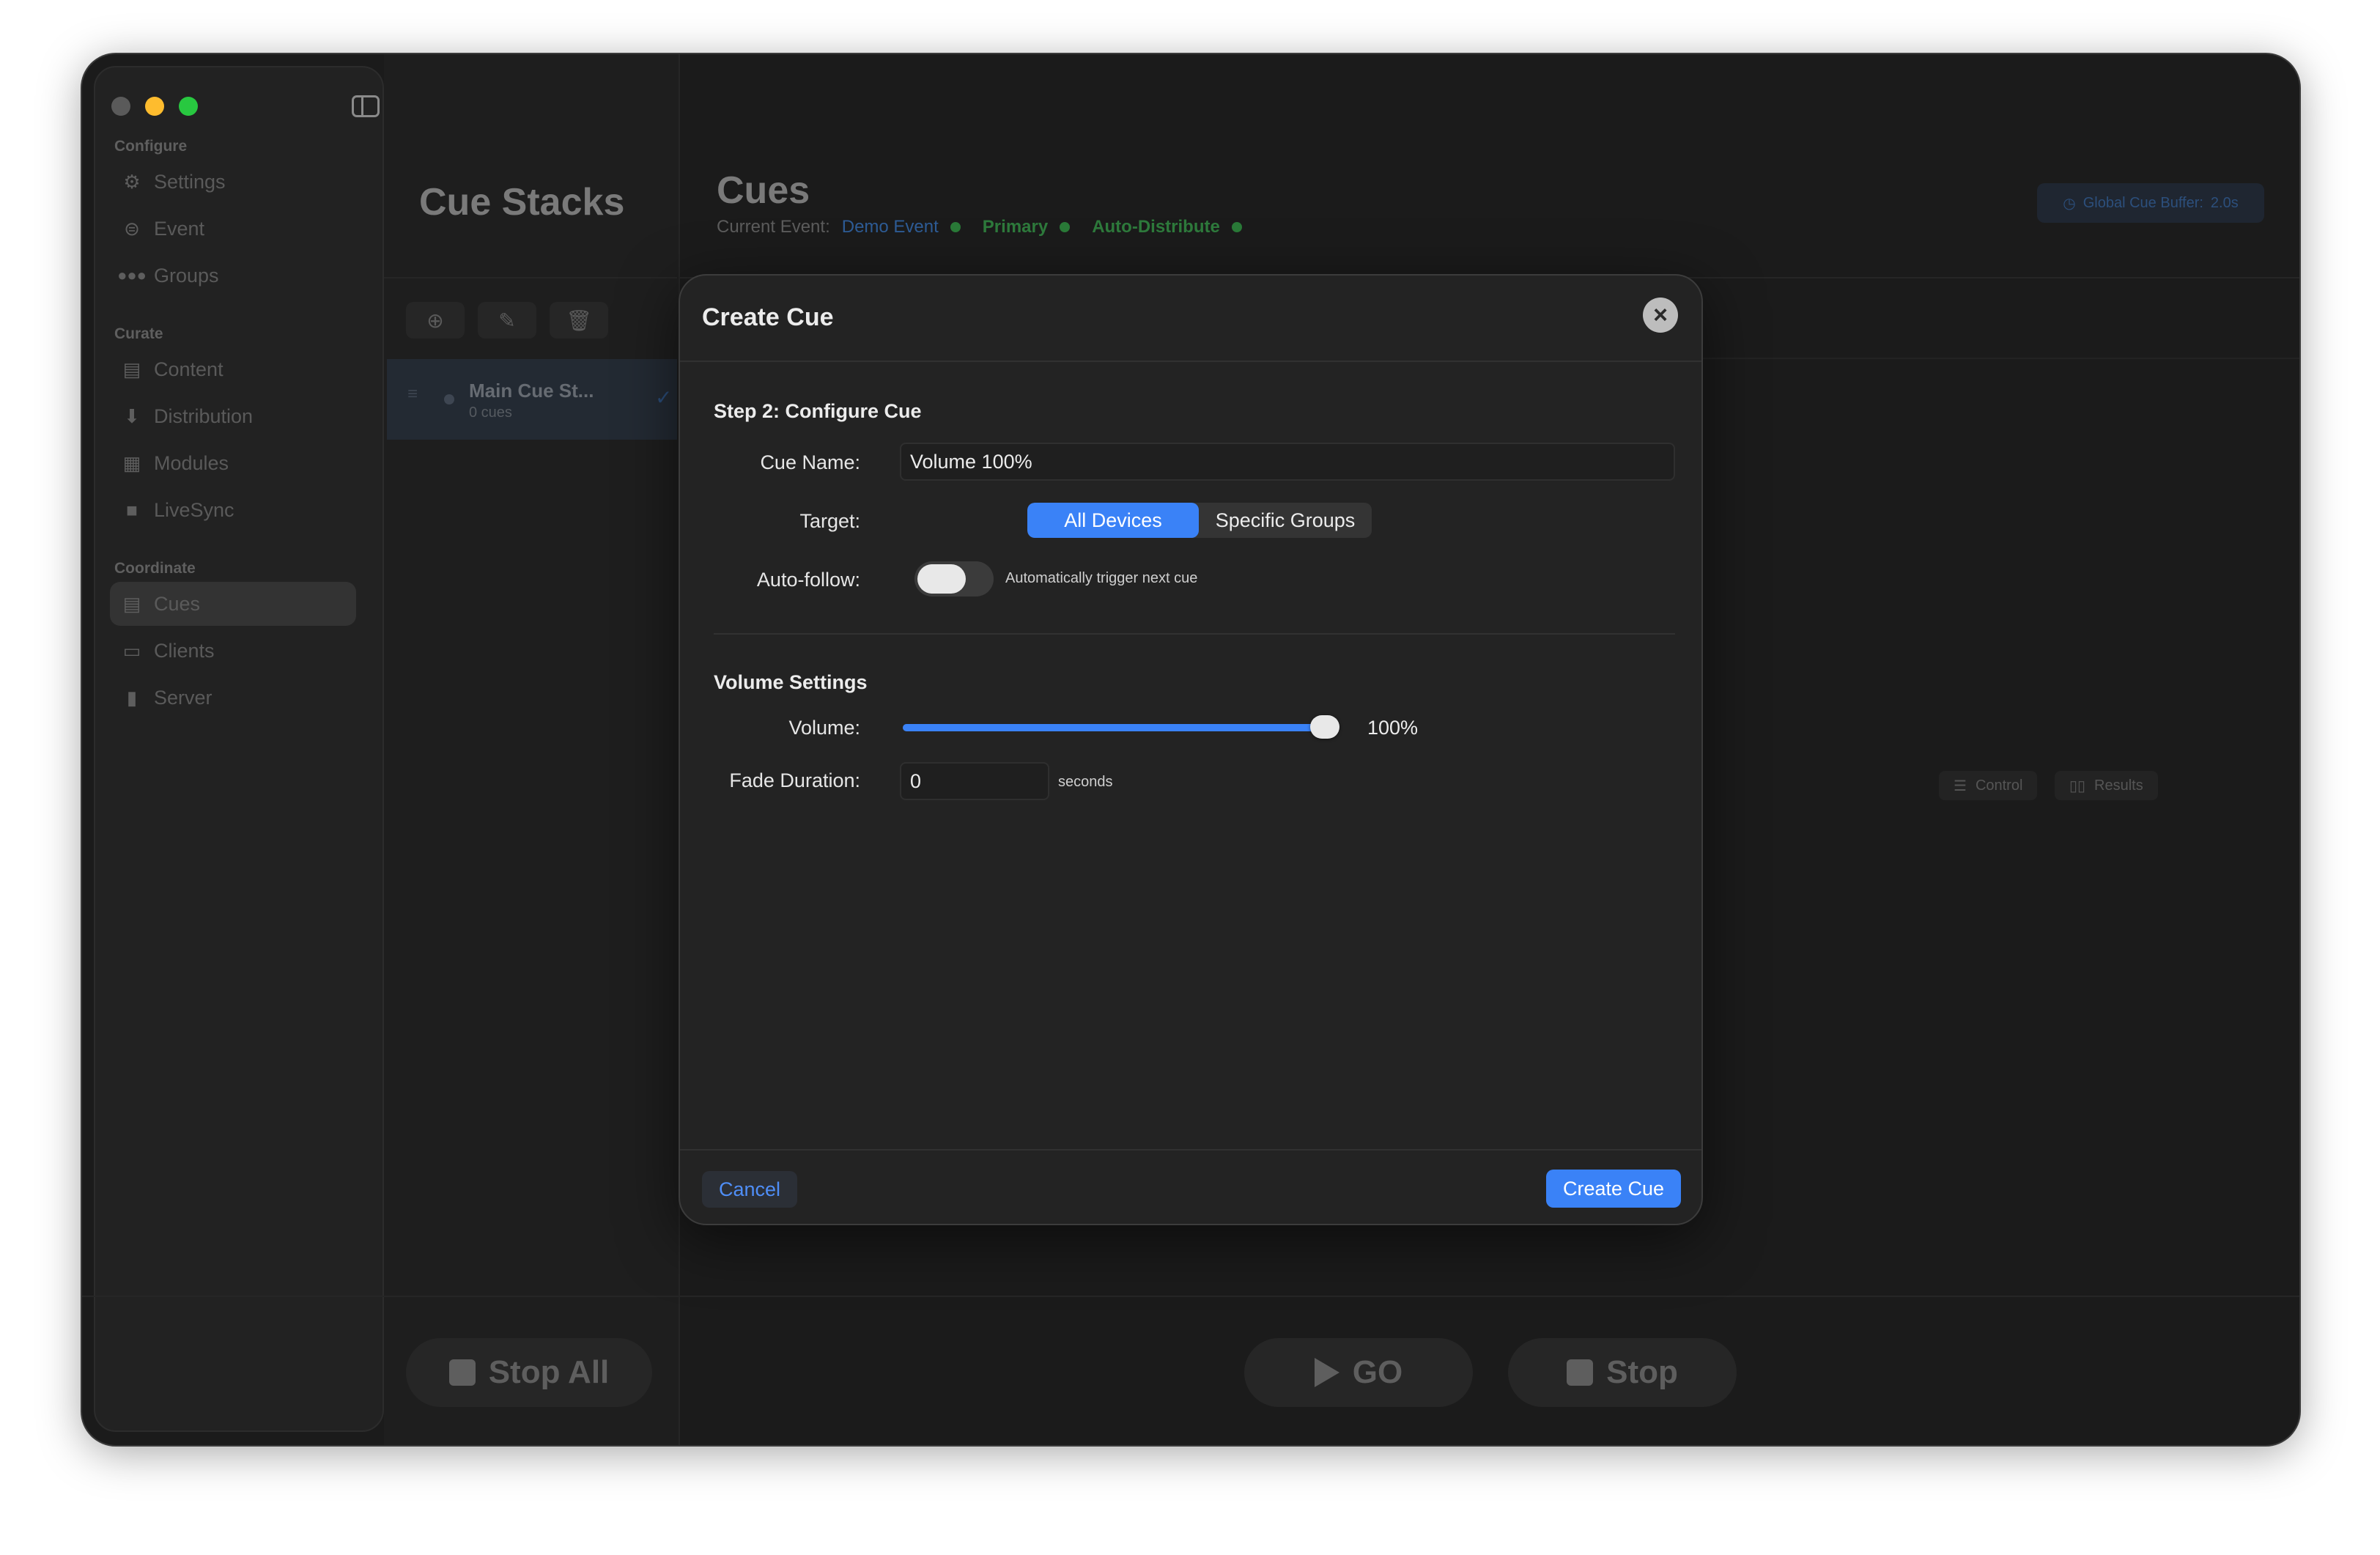 This screenshot has height=1555, width=2380. I want to click on sidebar-item-label: Clients, so click(184, 651).